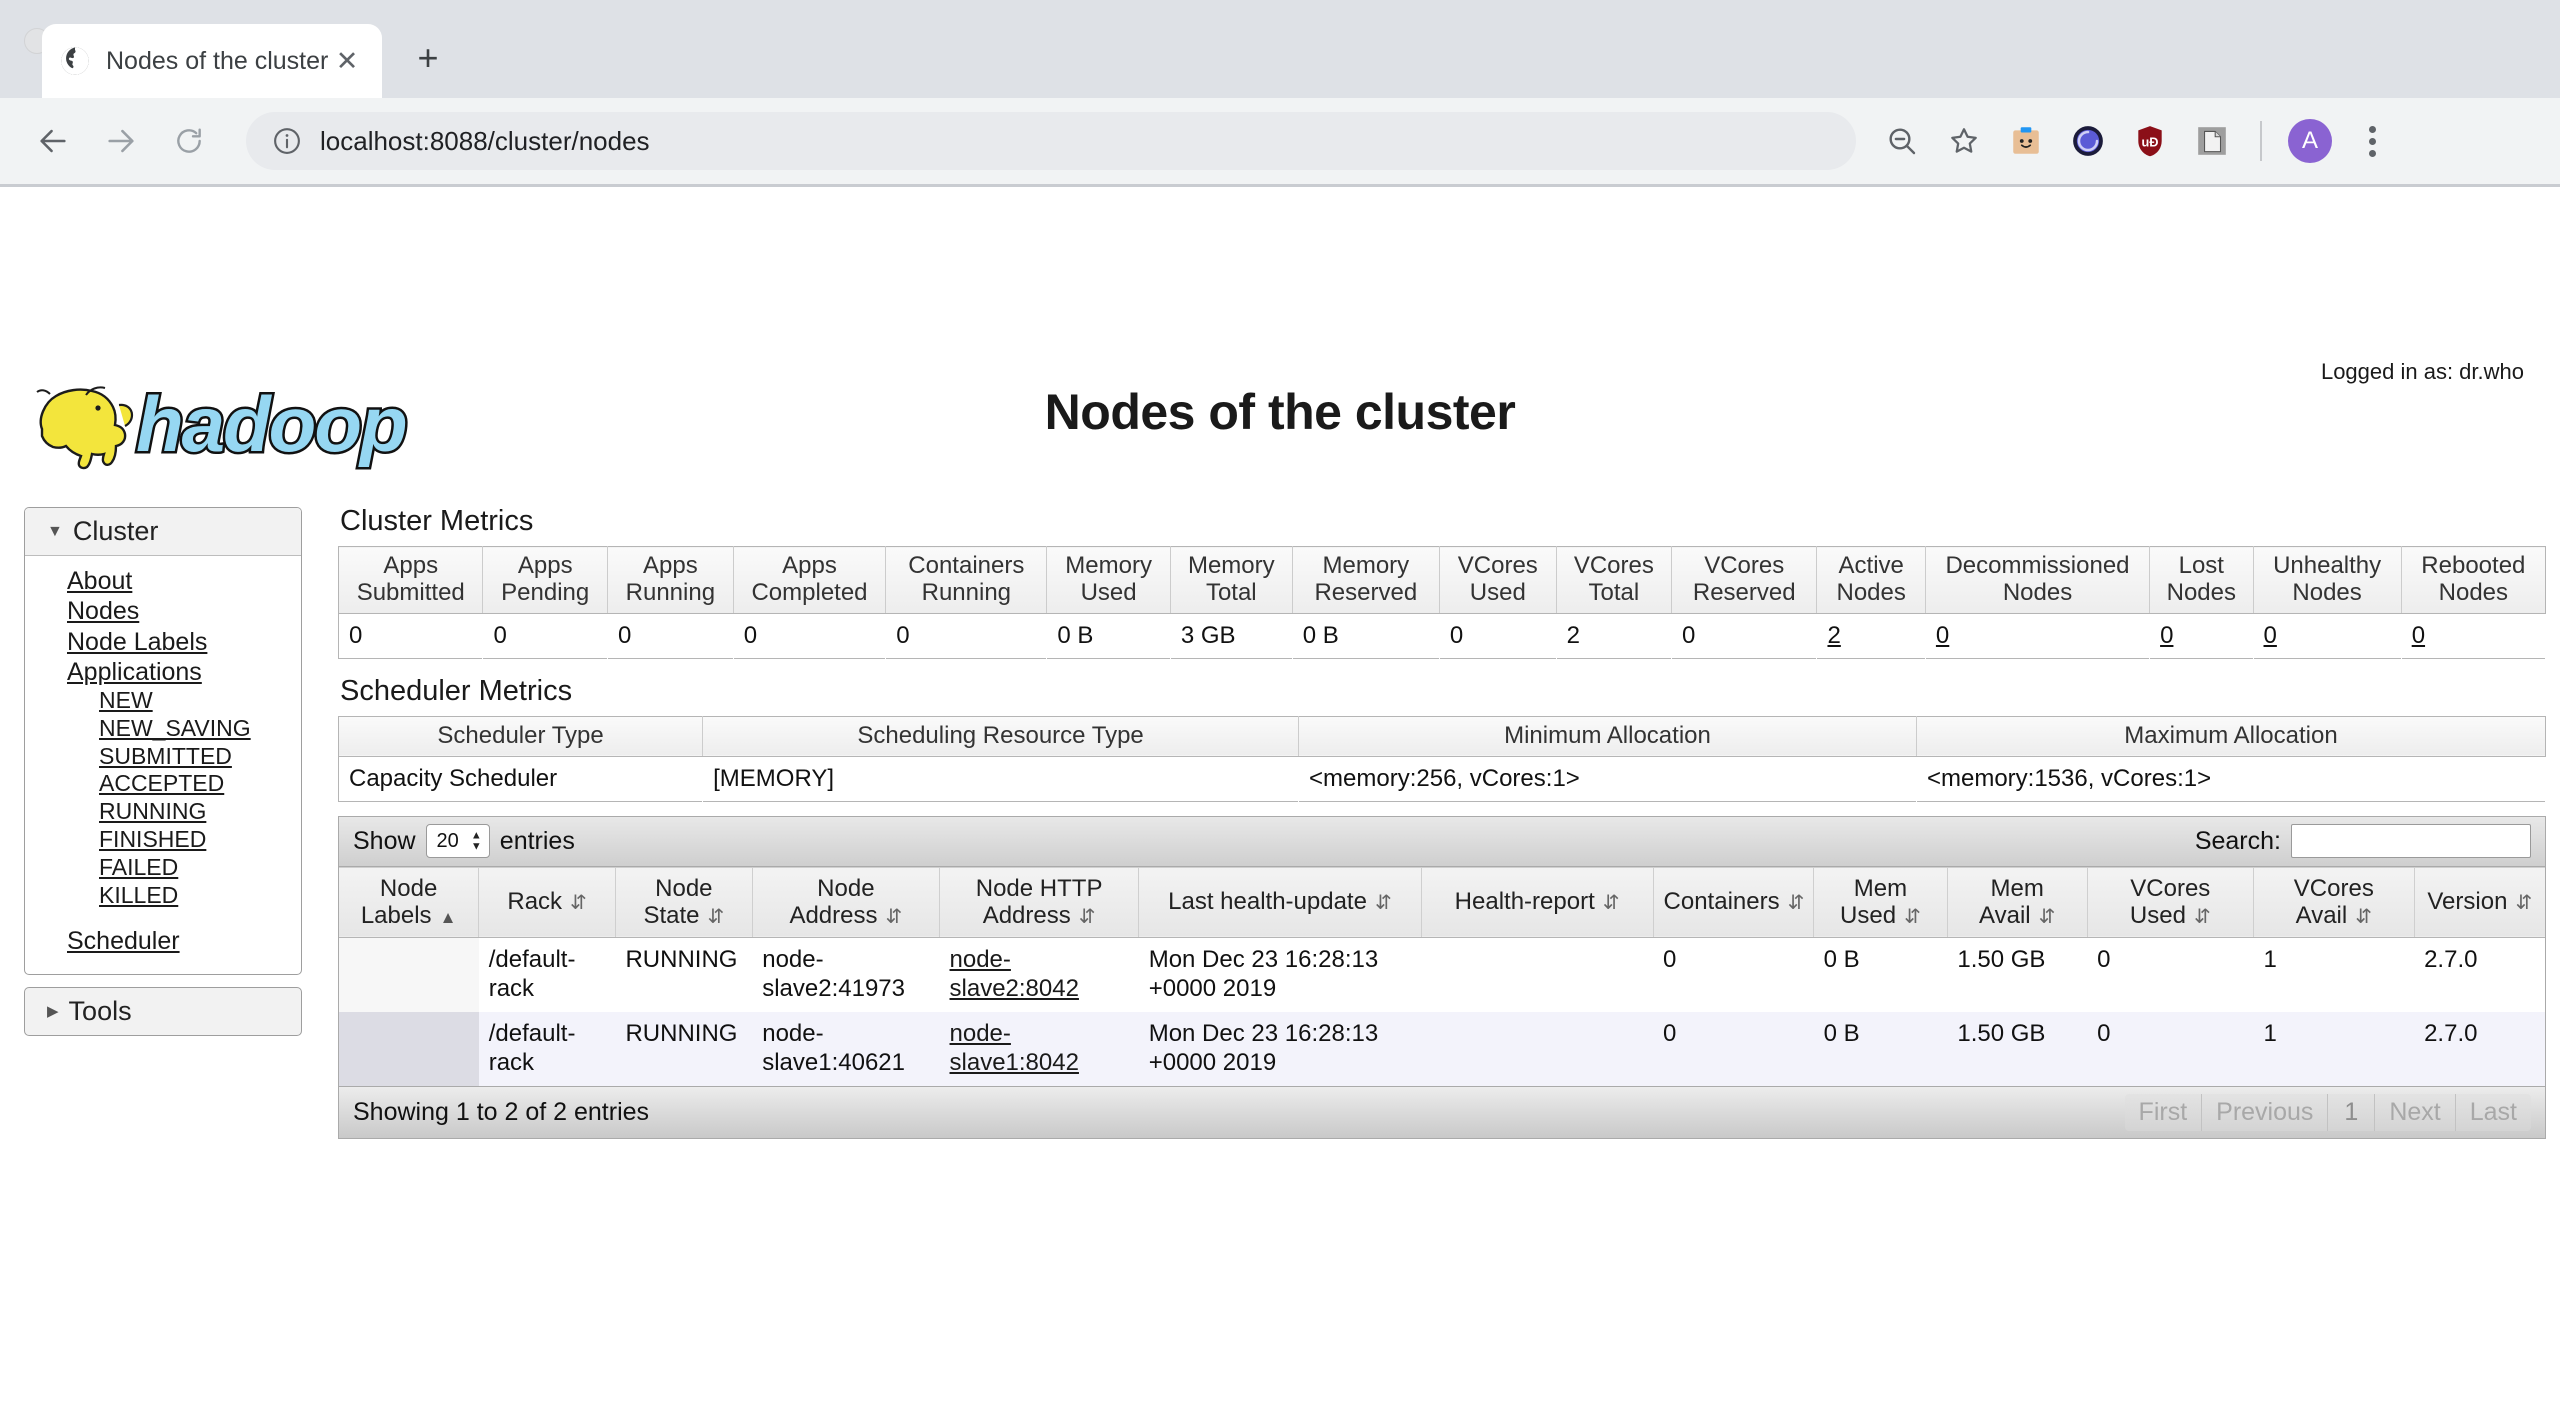 Image resolution: width=2560 pixels, height=1427 pixels. I want to click on rebooted-nodes-link: 0, so click(2418, 635).